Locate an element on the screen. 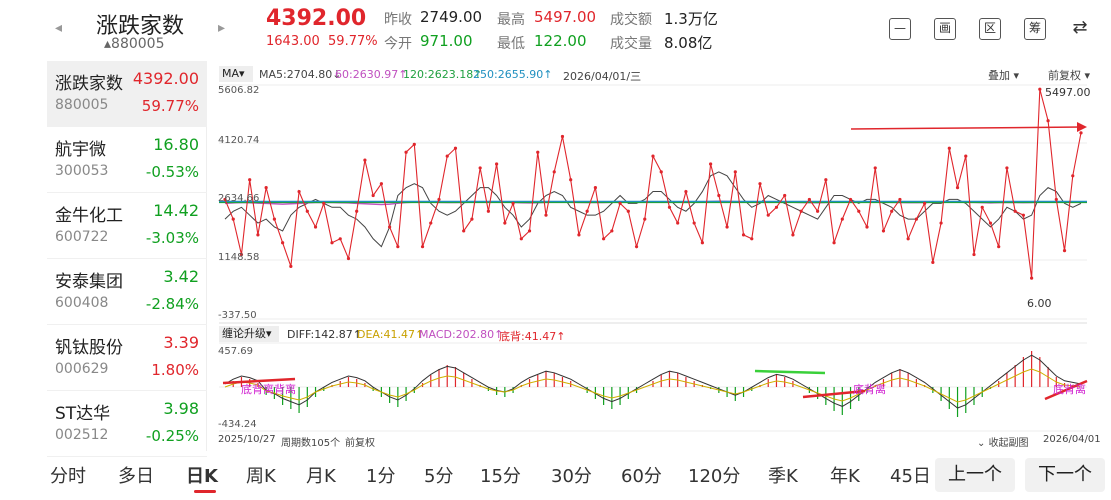 The width and height of the screenshot is (1111, 500). watchlist-item: 钒钛股份 000629 3.39 1.80% is located at coordinates (127, 358).